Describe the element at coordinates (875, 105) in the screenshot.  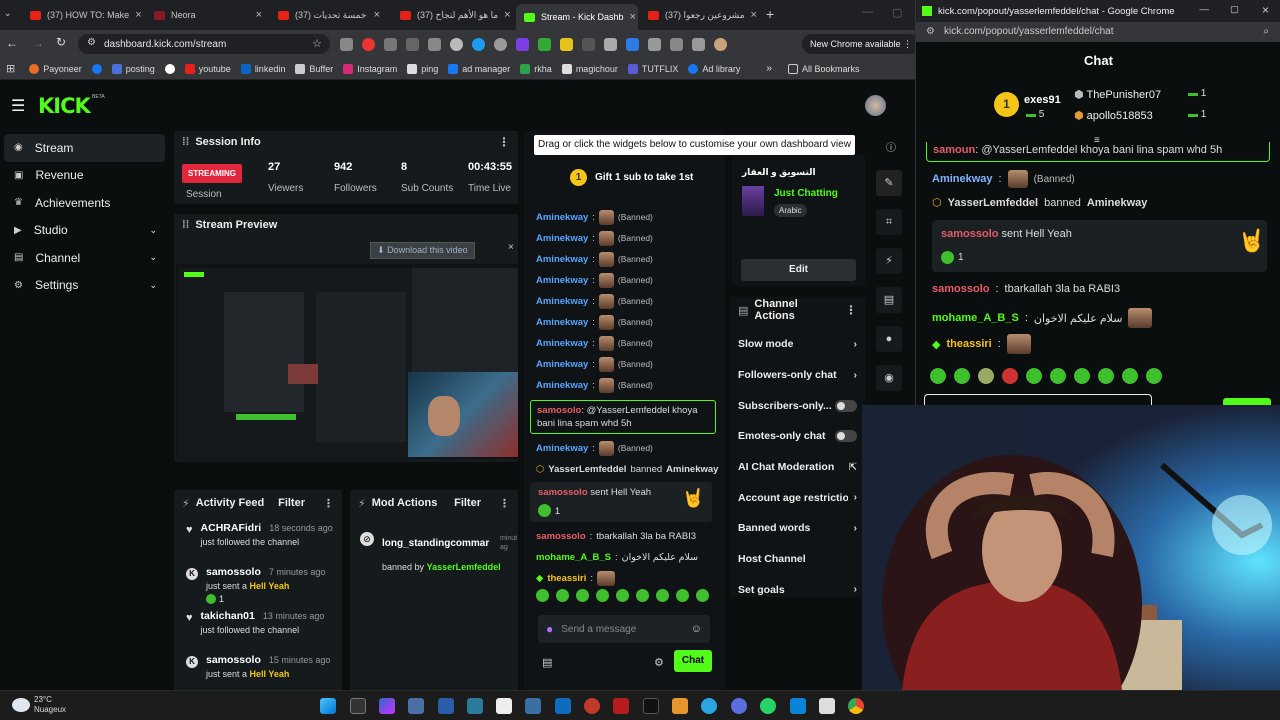
I see `avatar` at that location.